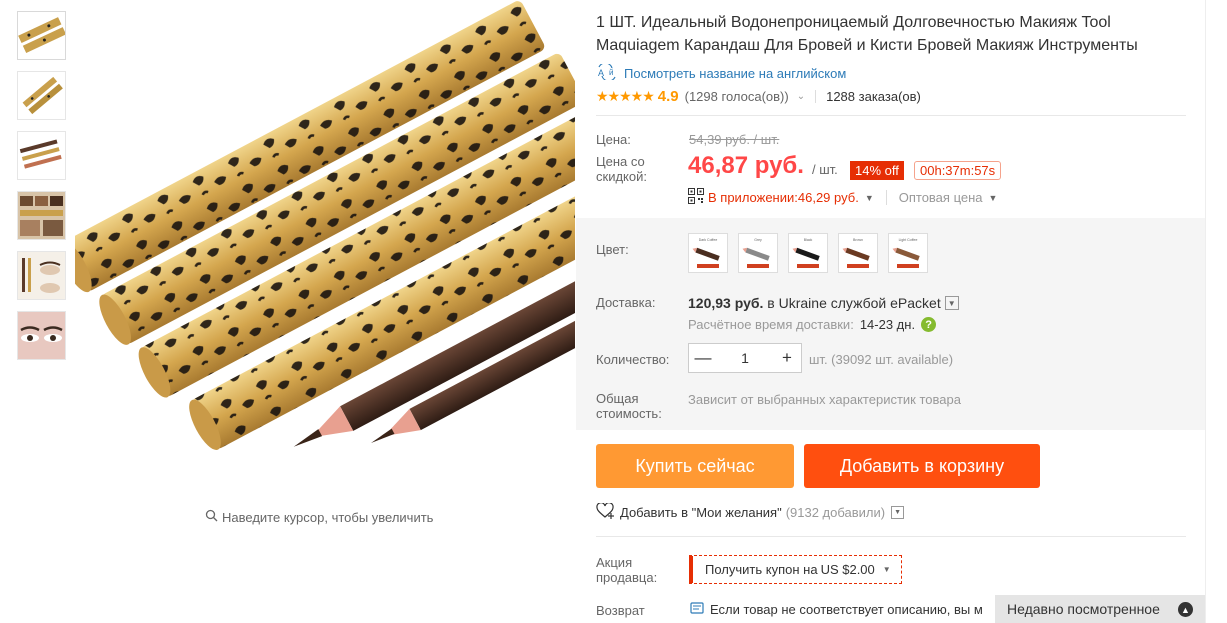 Image resolution: width=1227 pixels, height=623 pixels. Describe the element at coordinates (612, 249) in the screenshot. I see `color-label: Цвет:` at that location.